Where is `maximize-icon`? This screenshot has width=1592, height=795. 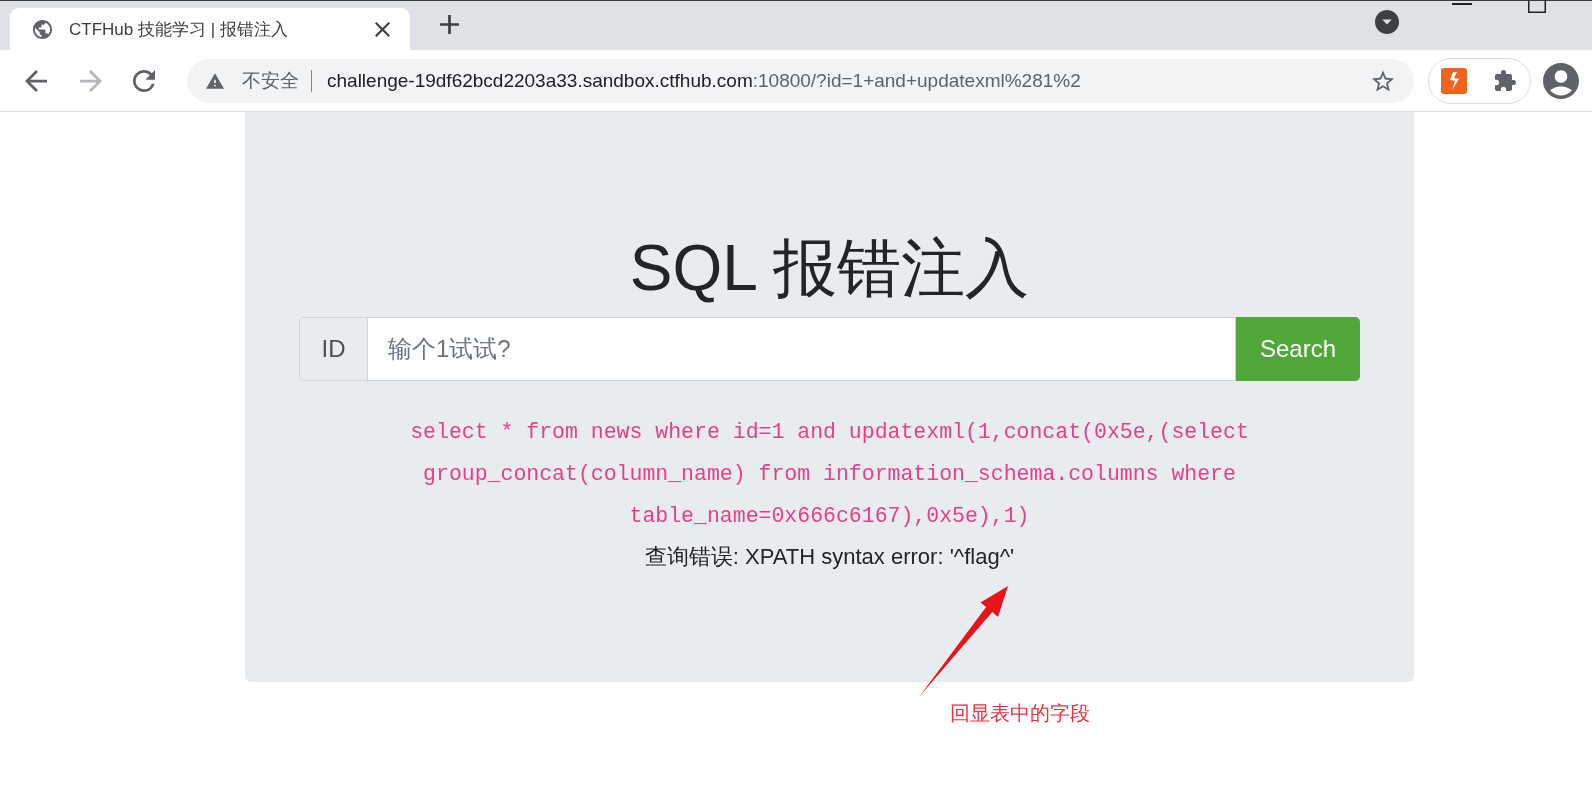
maximize-icon is located at coordinates (1537, 7).